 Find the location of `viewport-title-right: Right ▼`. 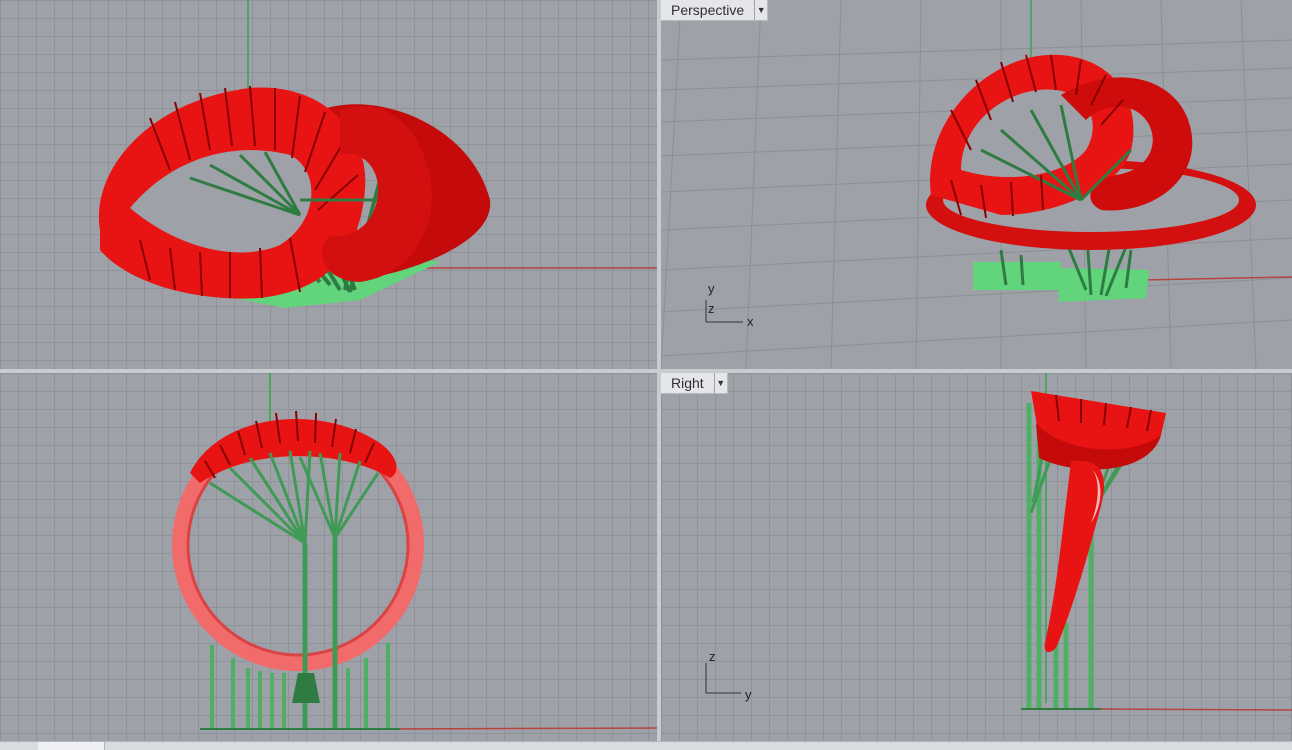

viewport-title-right: Right ▼ is located at coordinates (694, 383).